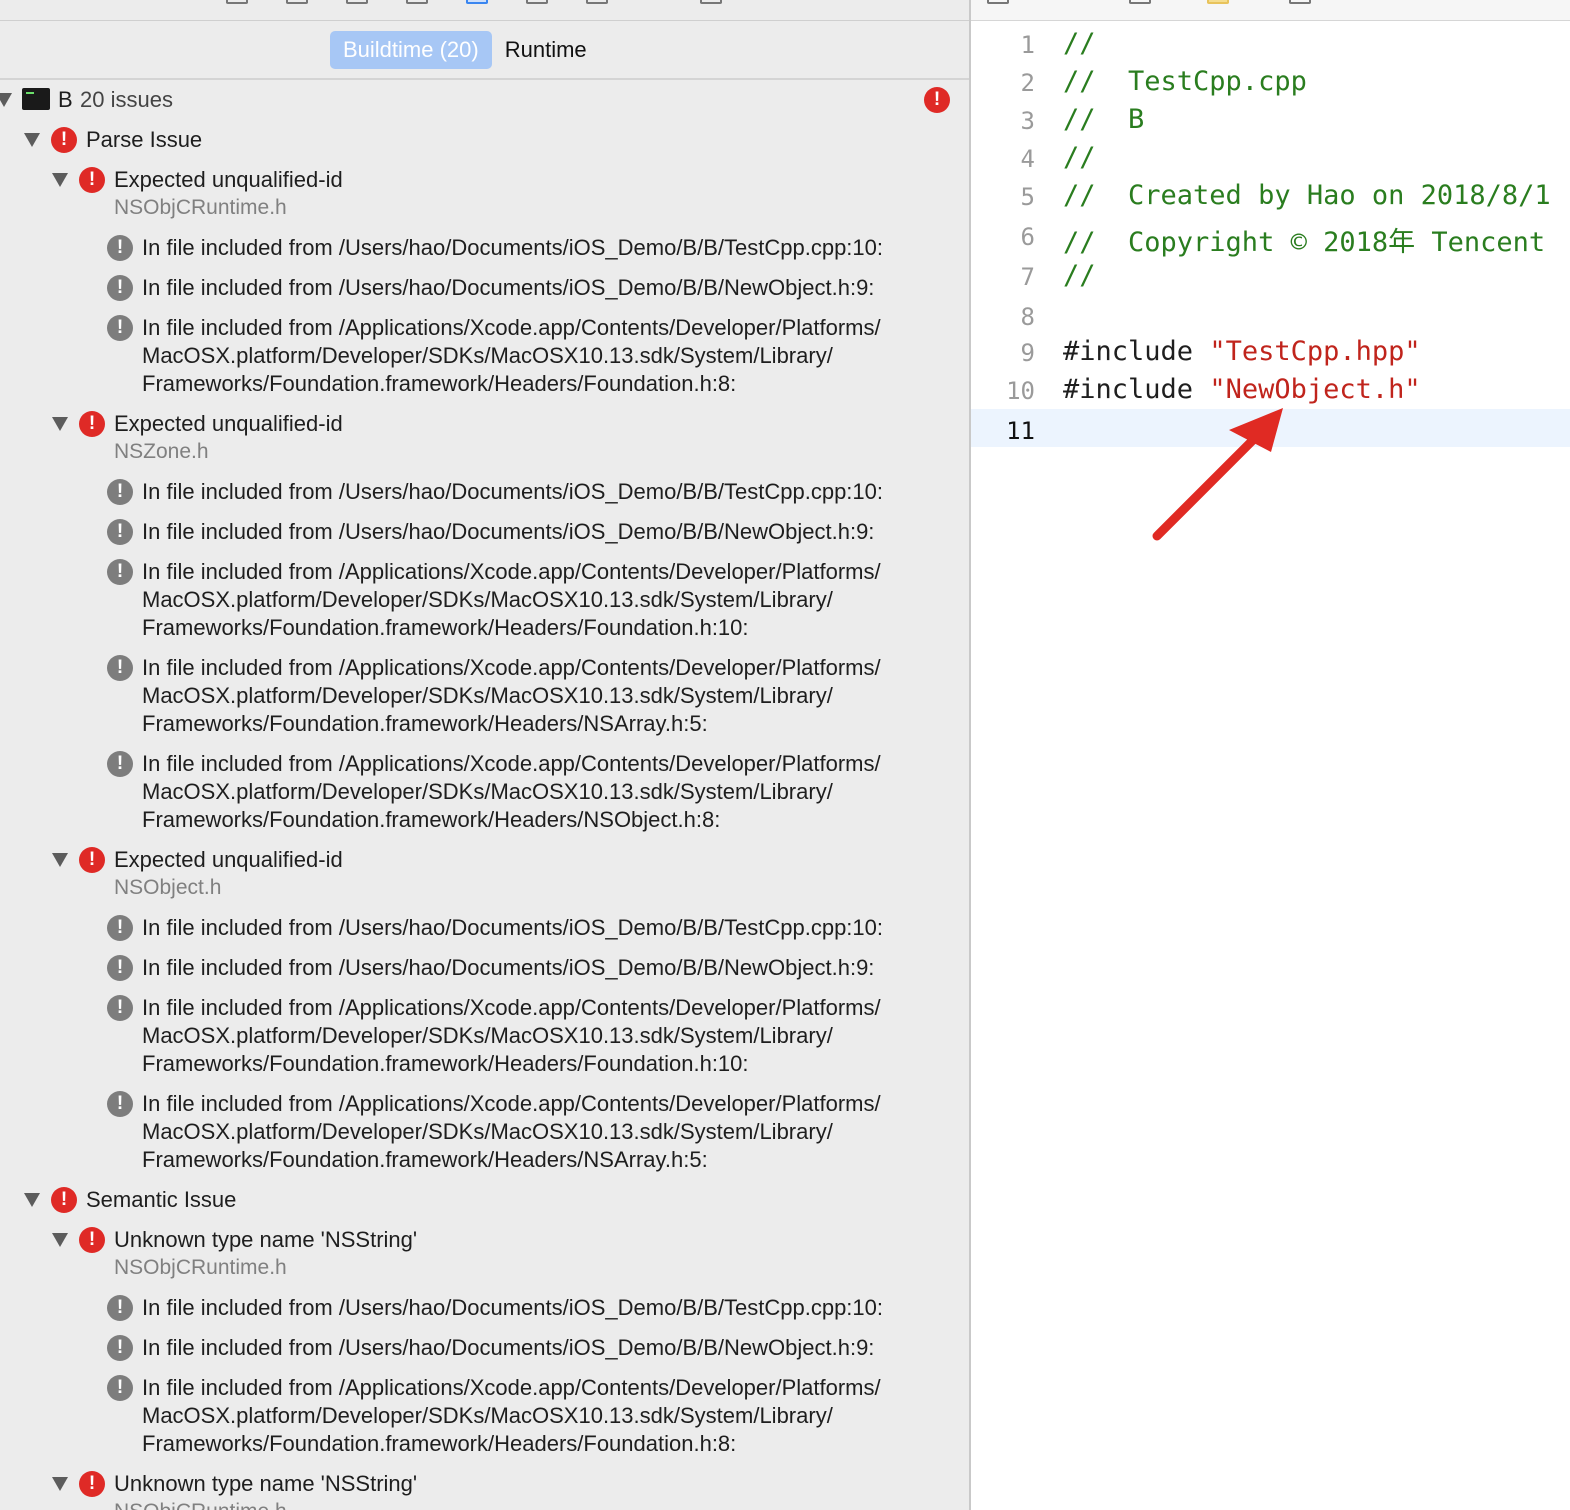 This screenshot has width=1570, height=1510. Describe the element at coordinates (168, 887) in the screenshot. I see `issue-file: NSObject.h` at that location.